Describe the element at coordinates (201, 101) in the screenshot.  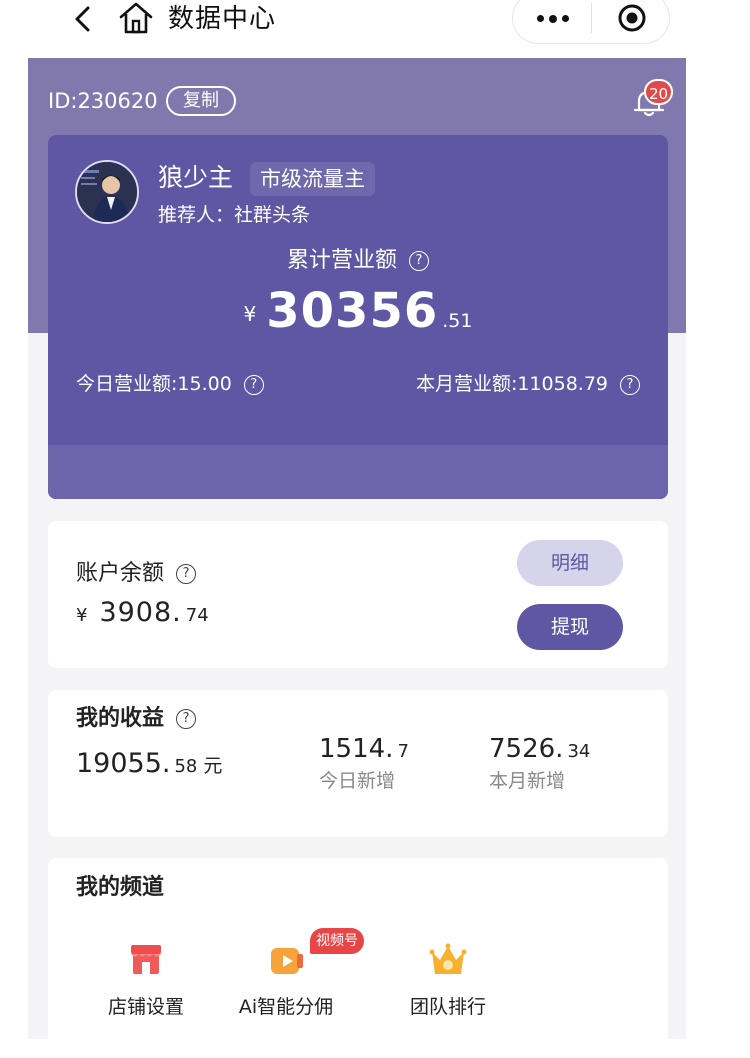
I see `copy-id-button: 复制` at that location.